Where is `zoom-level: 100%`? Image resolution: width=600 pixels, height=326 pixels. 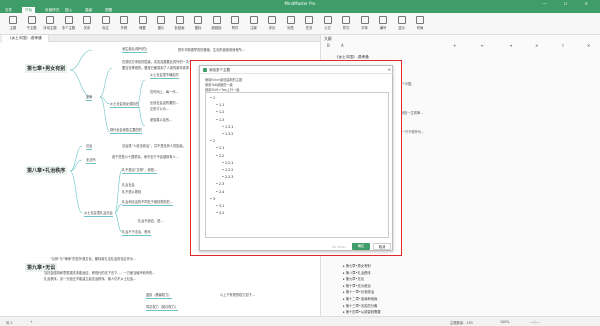 zoom-level: 100% is located at coordinates (504, 322).